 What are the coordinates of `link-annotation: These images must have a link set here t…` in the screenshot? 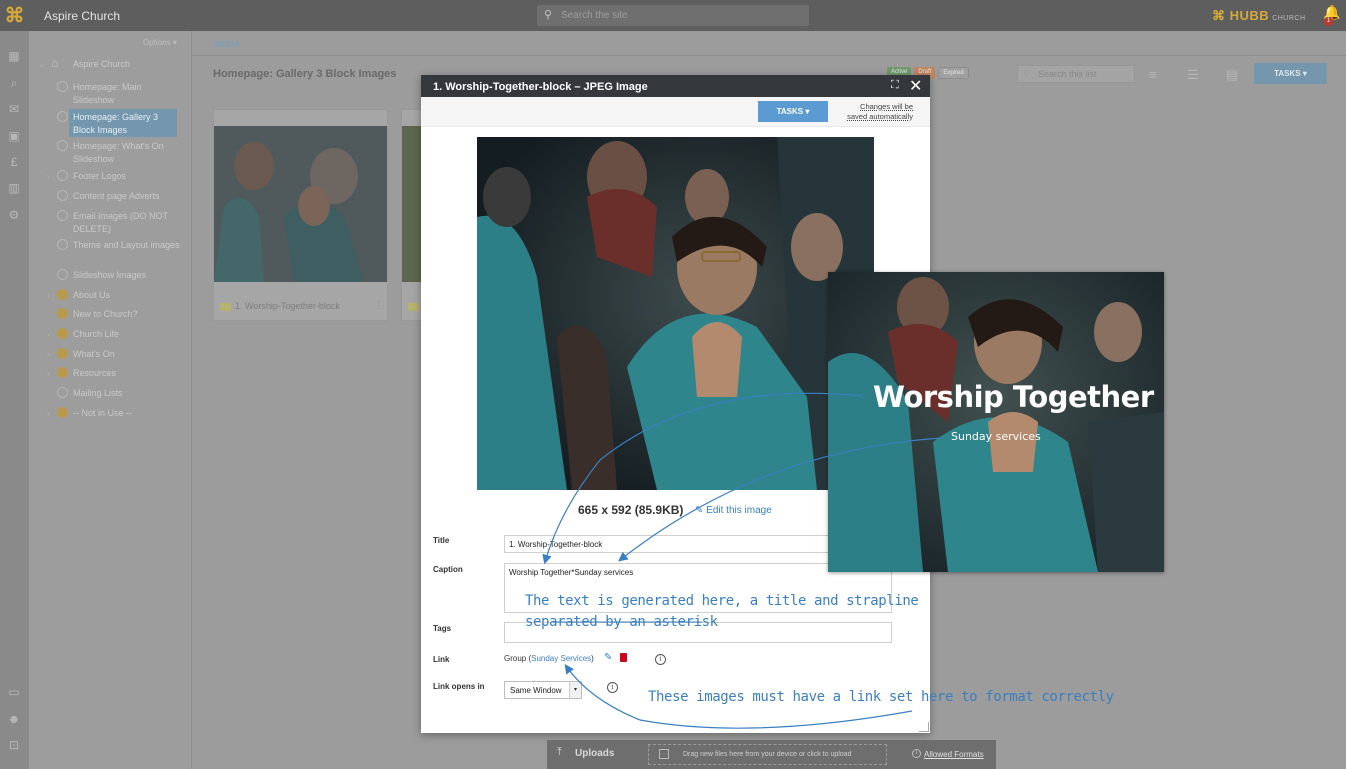 It's located at (881, 697).